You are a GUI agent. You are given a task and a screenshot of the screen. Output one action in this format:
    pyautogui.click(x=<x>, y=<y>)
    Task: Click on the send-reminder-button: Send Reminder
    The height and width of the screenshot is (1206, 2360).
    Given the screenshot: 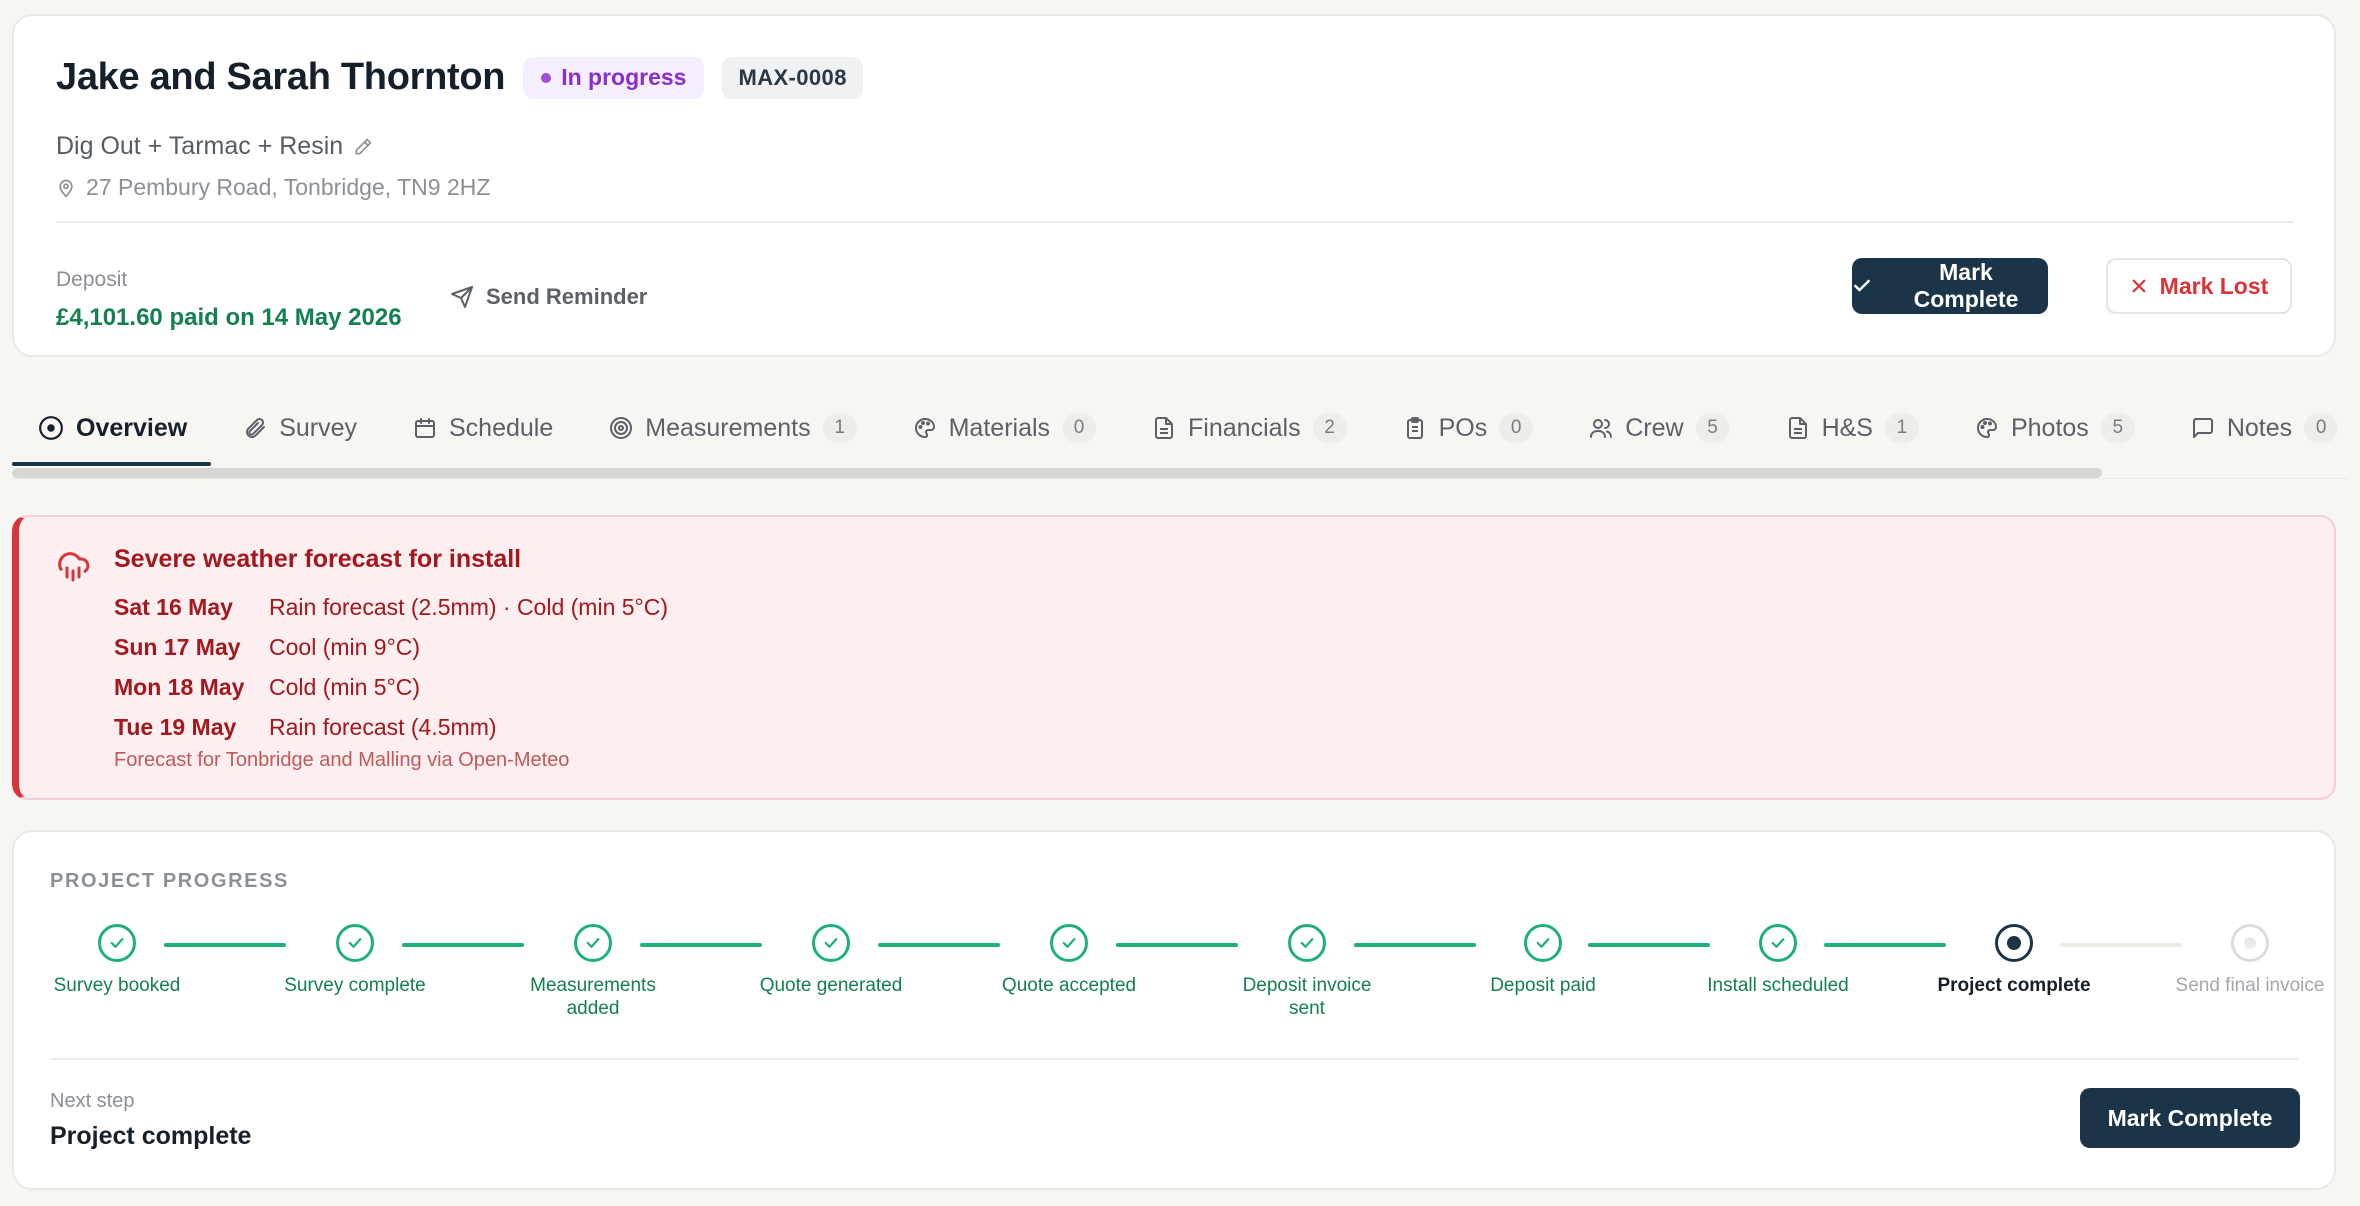 What is the action you would take?
    pyautogui.click(x=548, y=297)
    